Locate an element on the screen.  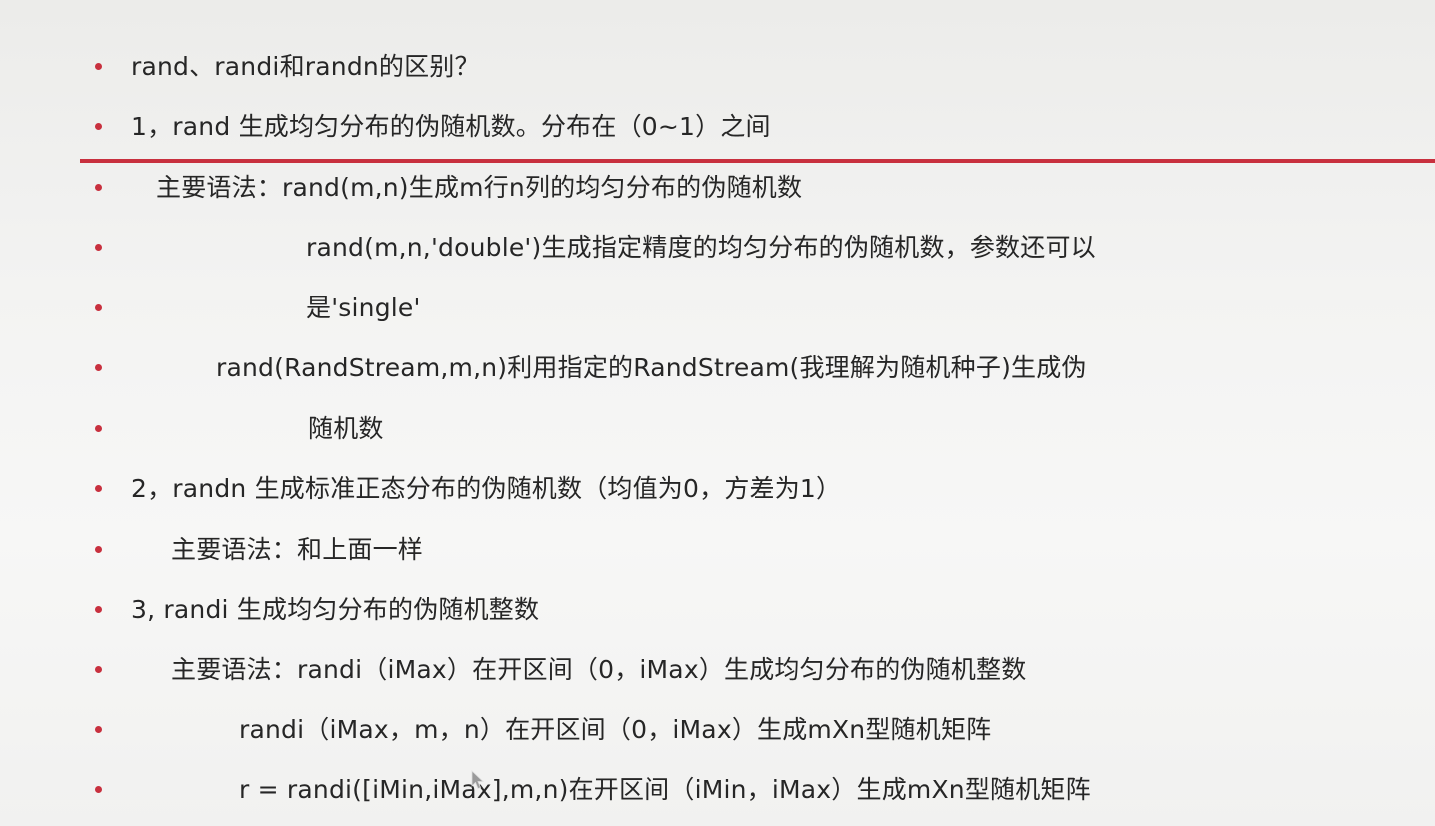
list-item: 3, randi 生成均匀分布的伪随机整数 is located at coordinates (717, 611).